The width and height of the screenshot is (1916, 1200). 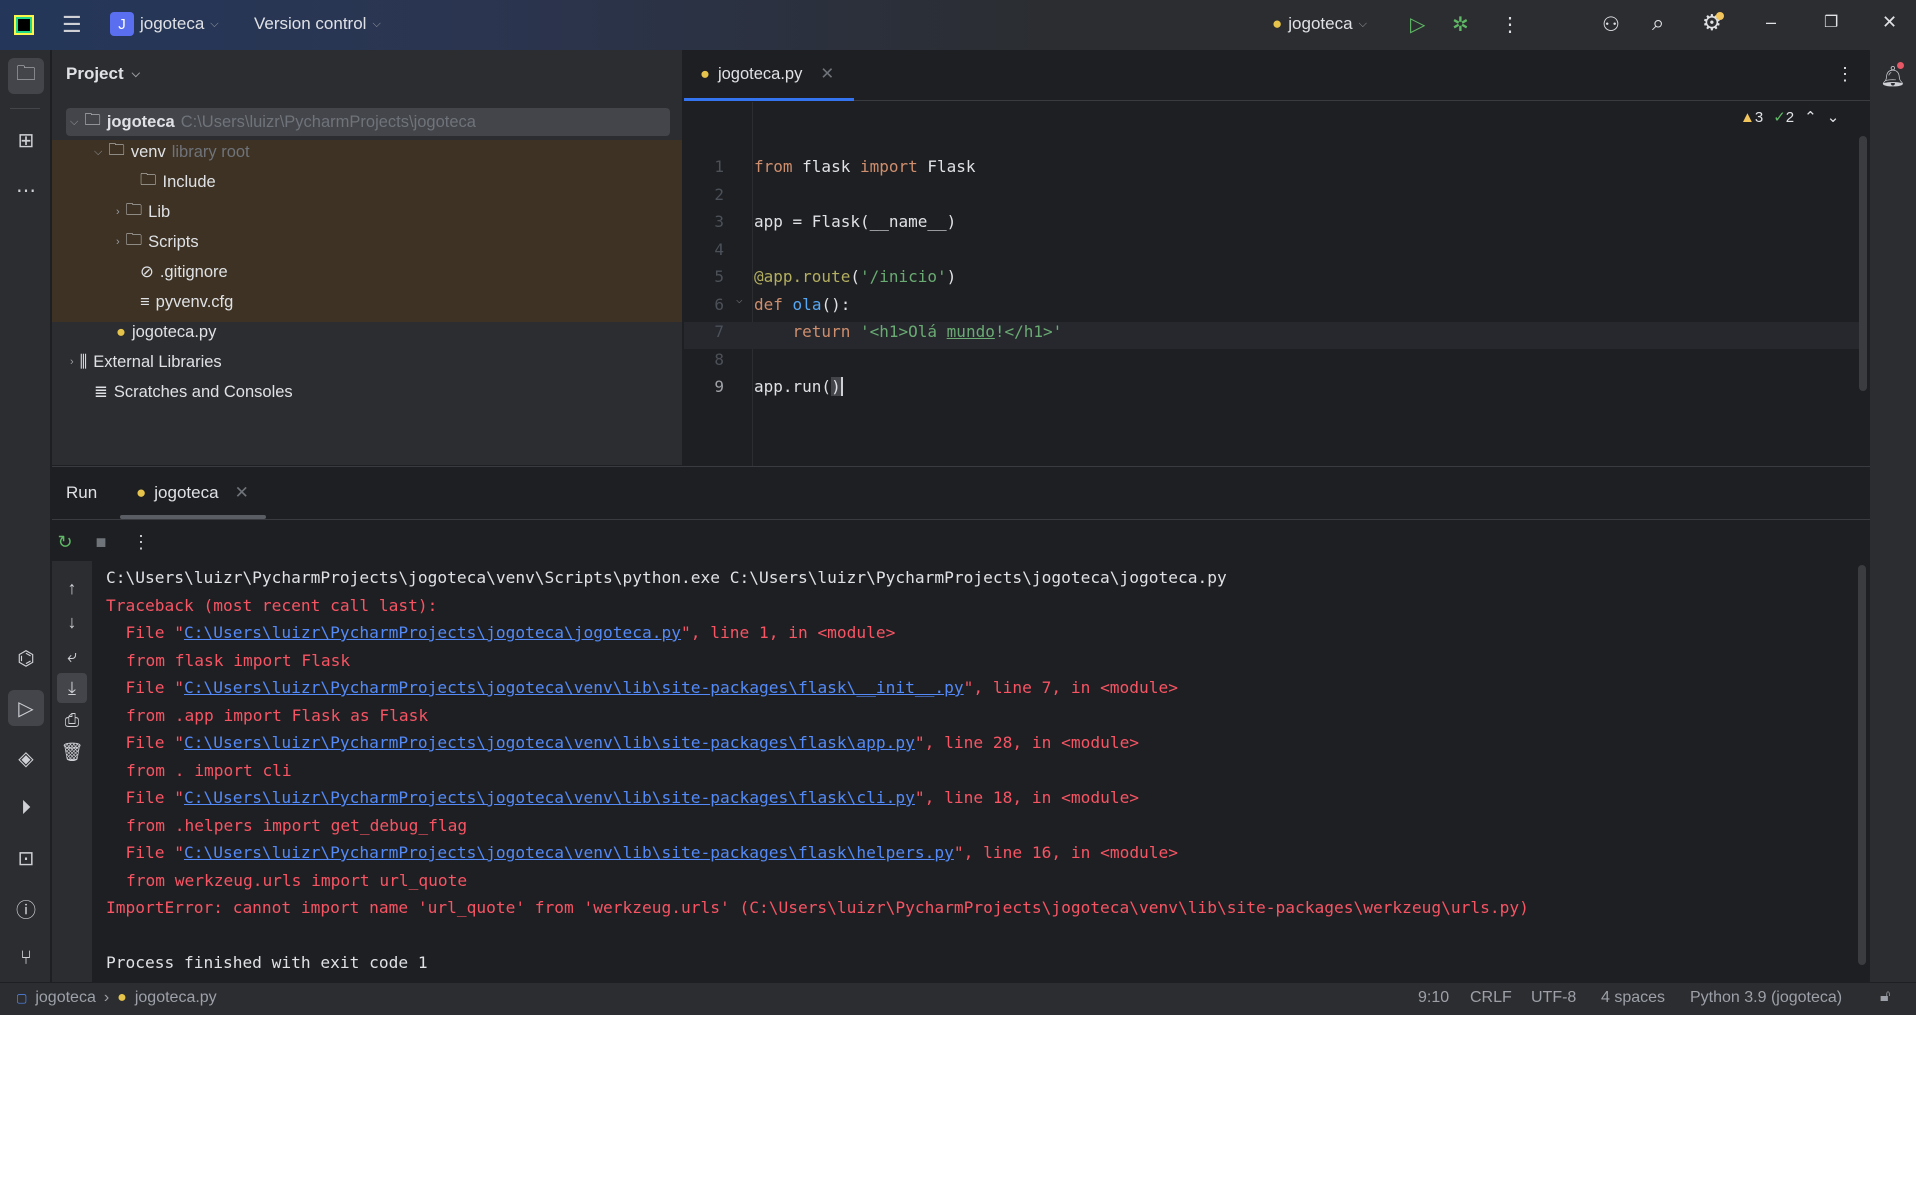 What do you see at coordinates (1510, 24) in the screenshot?
I see `more-actions-icon: ⋮` at bounding box center [1510, 24].